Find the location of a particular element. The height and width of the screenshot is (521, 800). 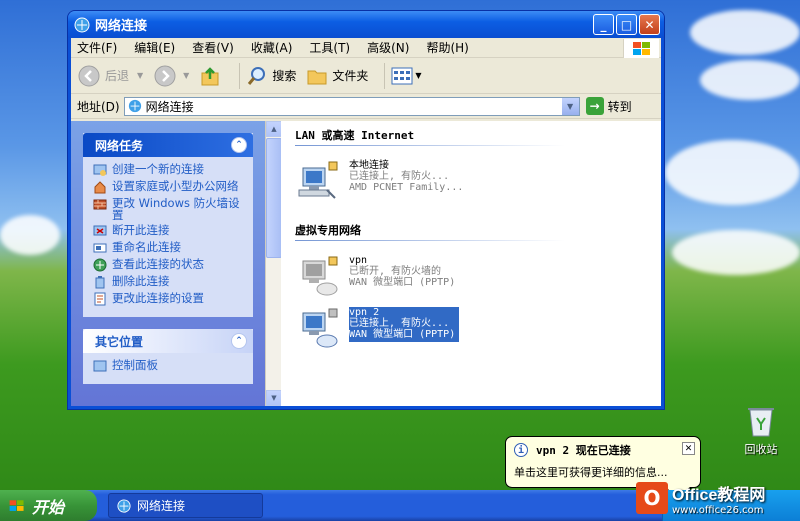

connection-name: vpn 2 is located at coordinates (364, 312).